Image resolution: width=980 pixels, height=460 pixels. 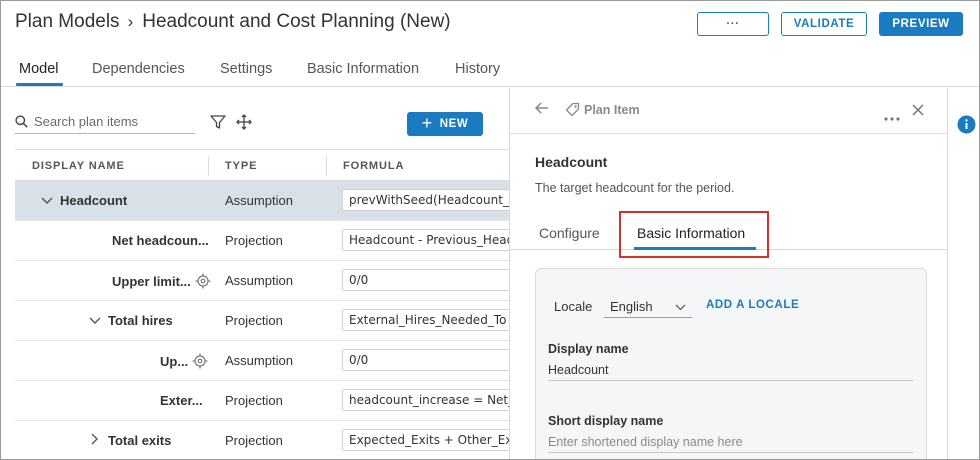 What do you see at coordinates (138, 69) in the screenshot?
I see `tab-dependencies: Dependencies` at bounding box center [138, 69].